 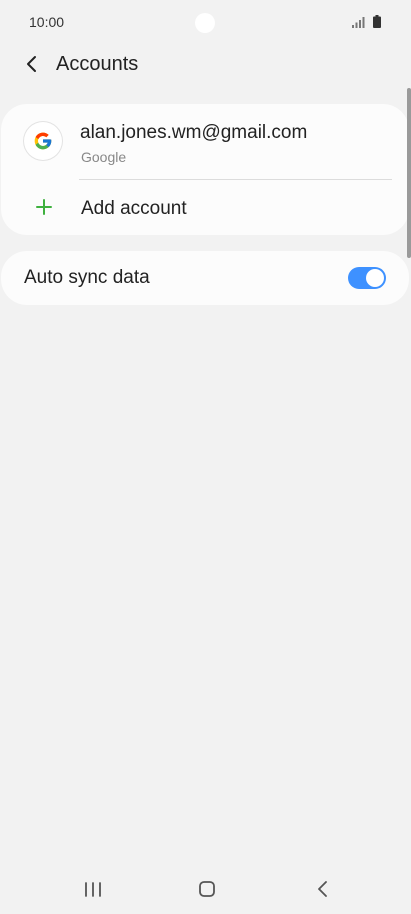 I want to click on add-account-button: Add account, so click(x=205, y=208).